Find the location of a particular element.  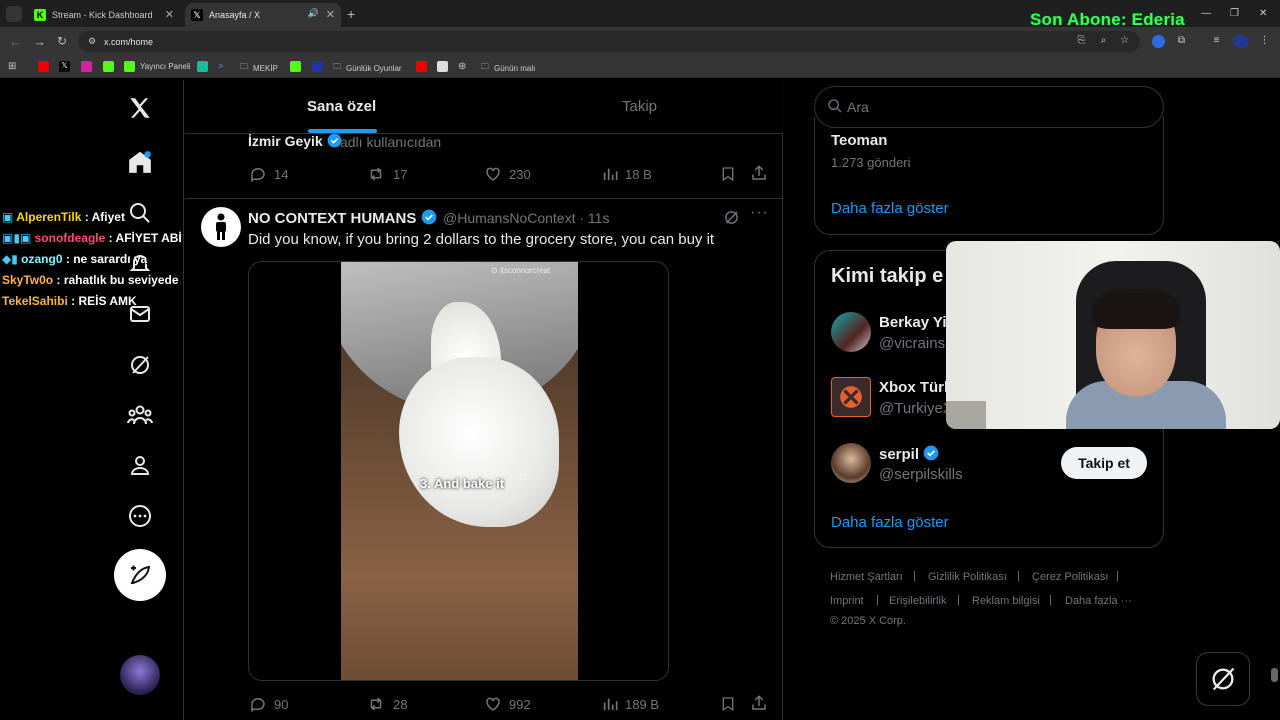

bookmark-chatgpt: ⊛ is located at coordinates (462, 66).